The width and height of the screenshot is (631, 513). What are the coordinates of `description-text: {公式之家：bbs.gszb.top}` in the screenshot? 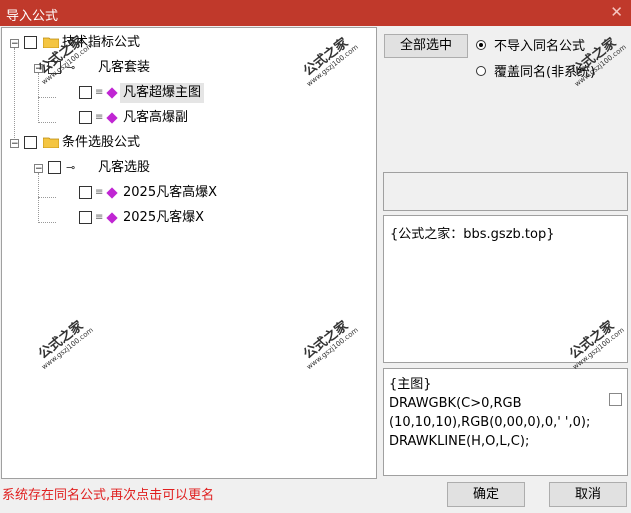 It's located at (472, 234).